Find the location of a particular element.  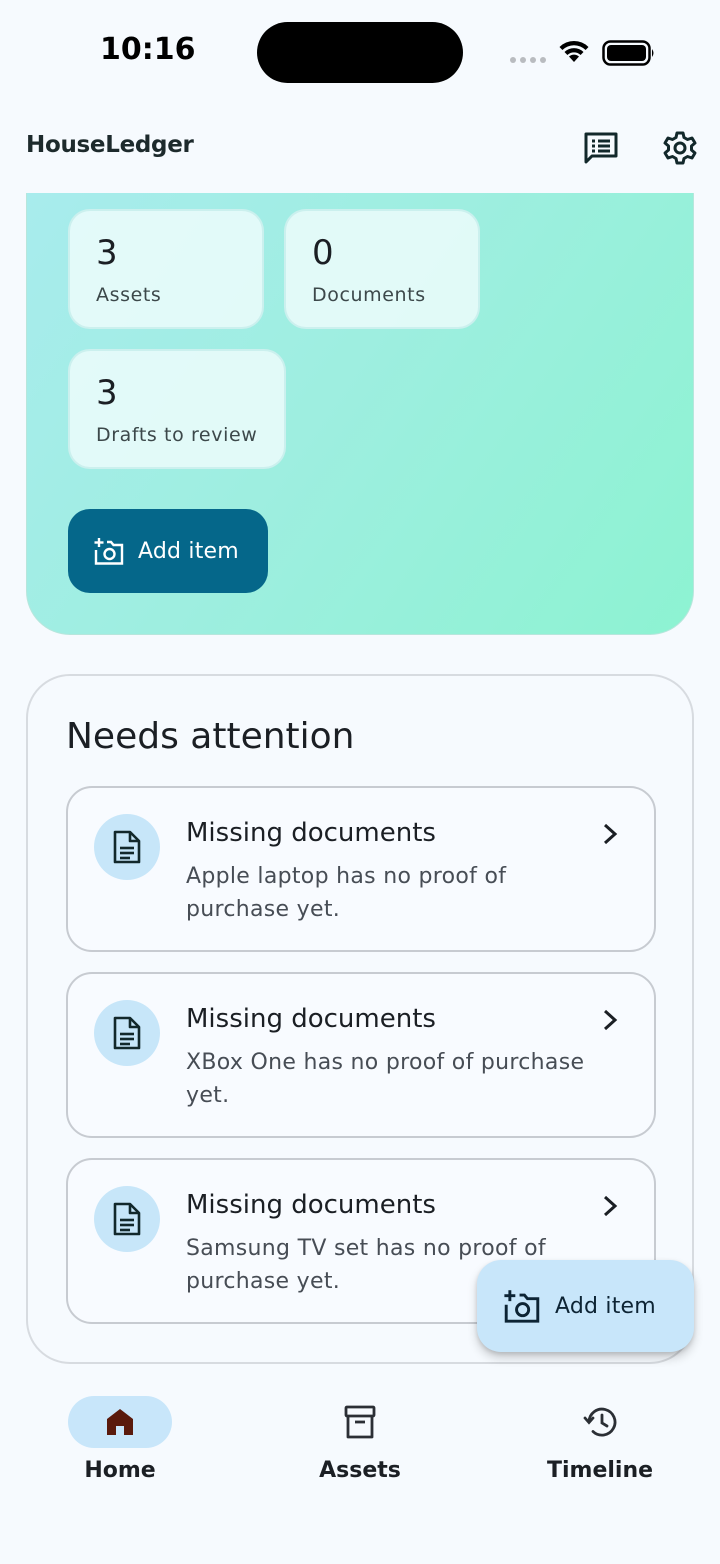

history-icon is located at coordinates (600, 1422).